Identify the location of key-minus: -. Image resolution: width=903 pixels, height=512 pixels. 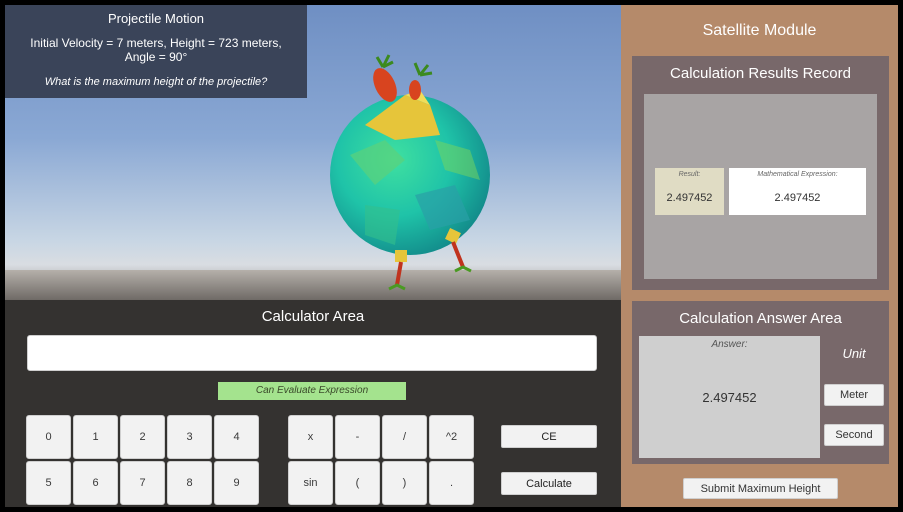
(357, 437).